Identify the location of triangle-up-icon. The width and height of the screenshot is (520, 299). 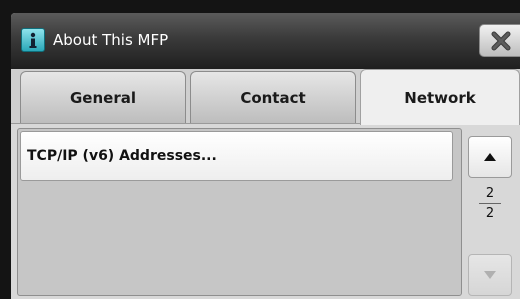
(490, 157).